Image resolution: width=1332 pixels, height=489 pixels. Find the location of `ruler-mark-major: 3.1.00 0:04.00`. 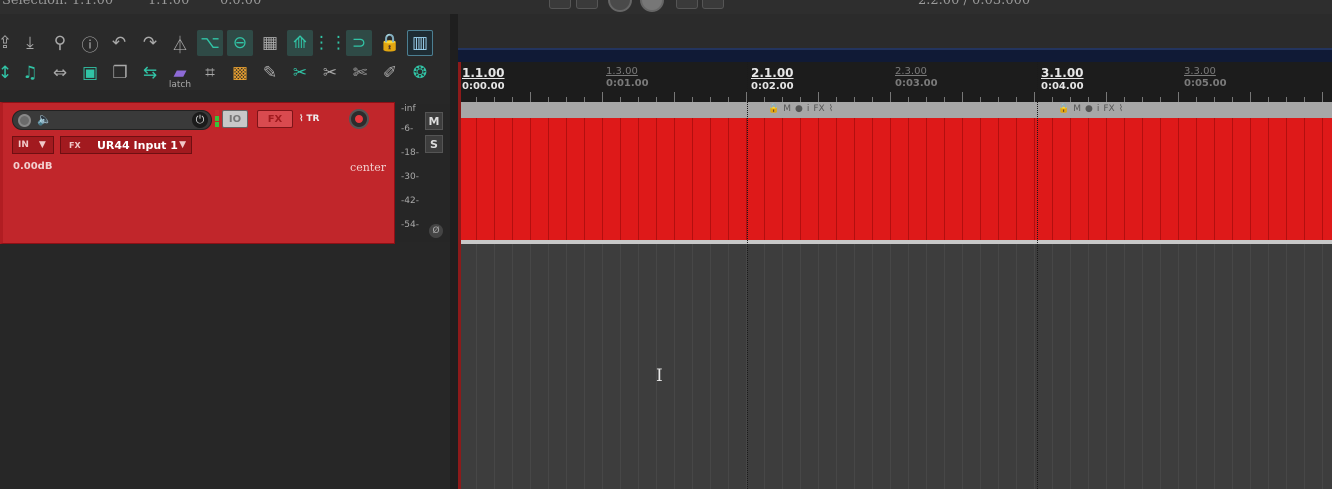

ruler-mark-major: 3.1.00 0:04.00 is located at coordinates (1062, 79).